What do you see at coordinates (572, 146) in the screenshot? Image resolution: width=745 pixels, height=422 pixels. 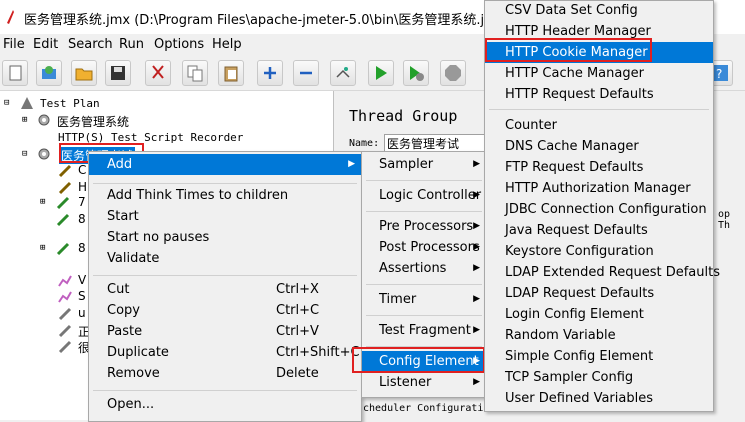 I see `menu-label: DNS Cache Manager` at bounding box center [572, 146].